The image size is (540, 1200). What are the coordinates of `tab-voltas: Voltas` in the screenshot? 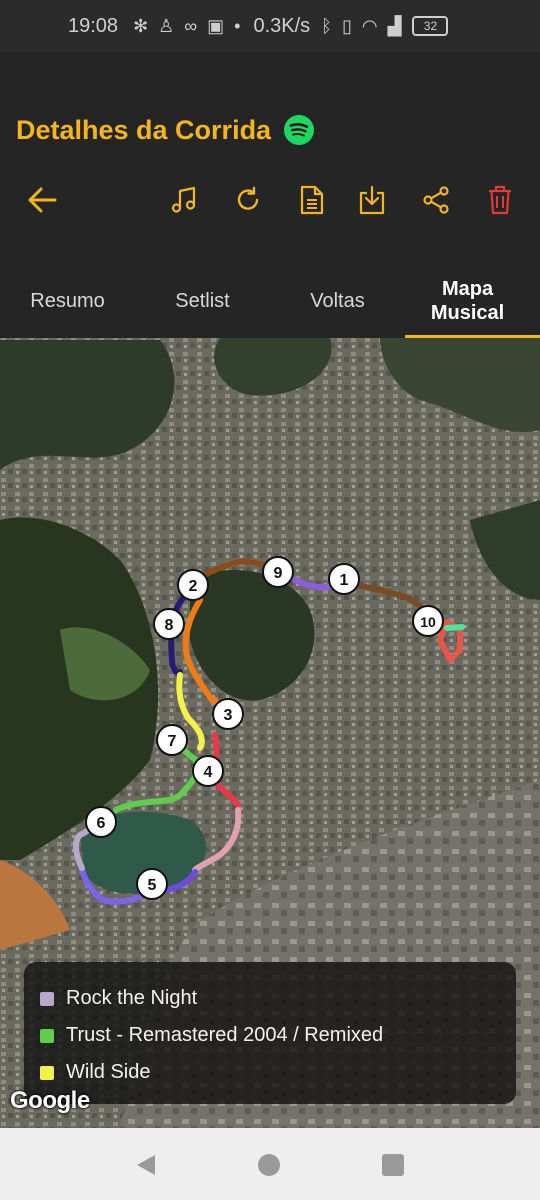 It's located at (337, 301).